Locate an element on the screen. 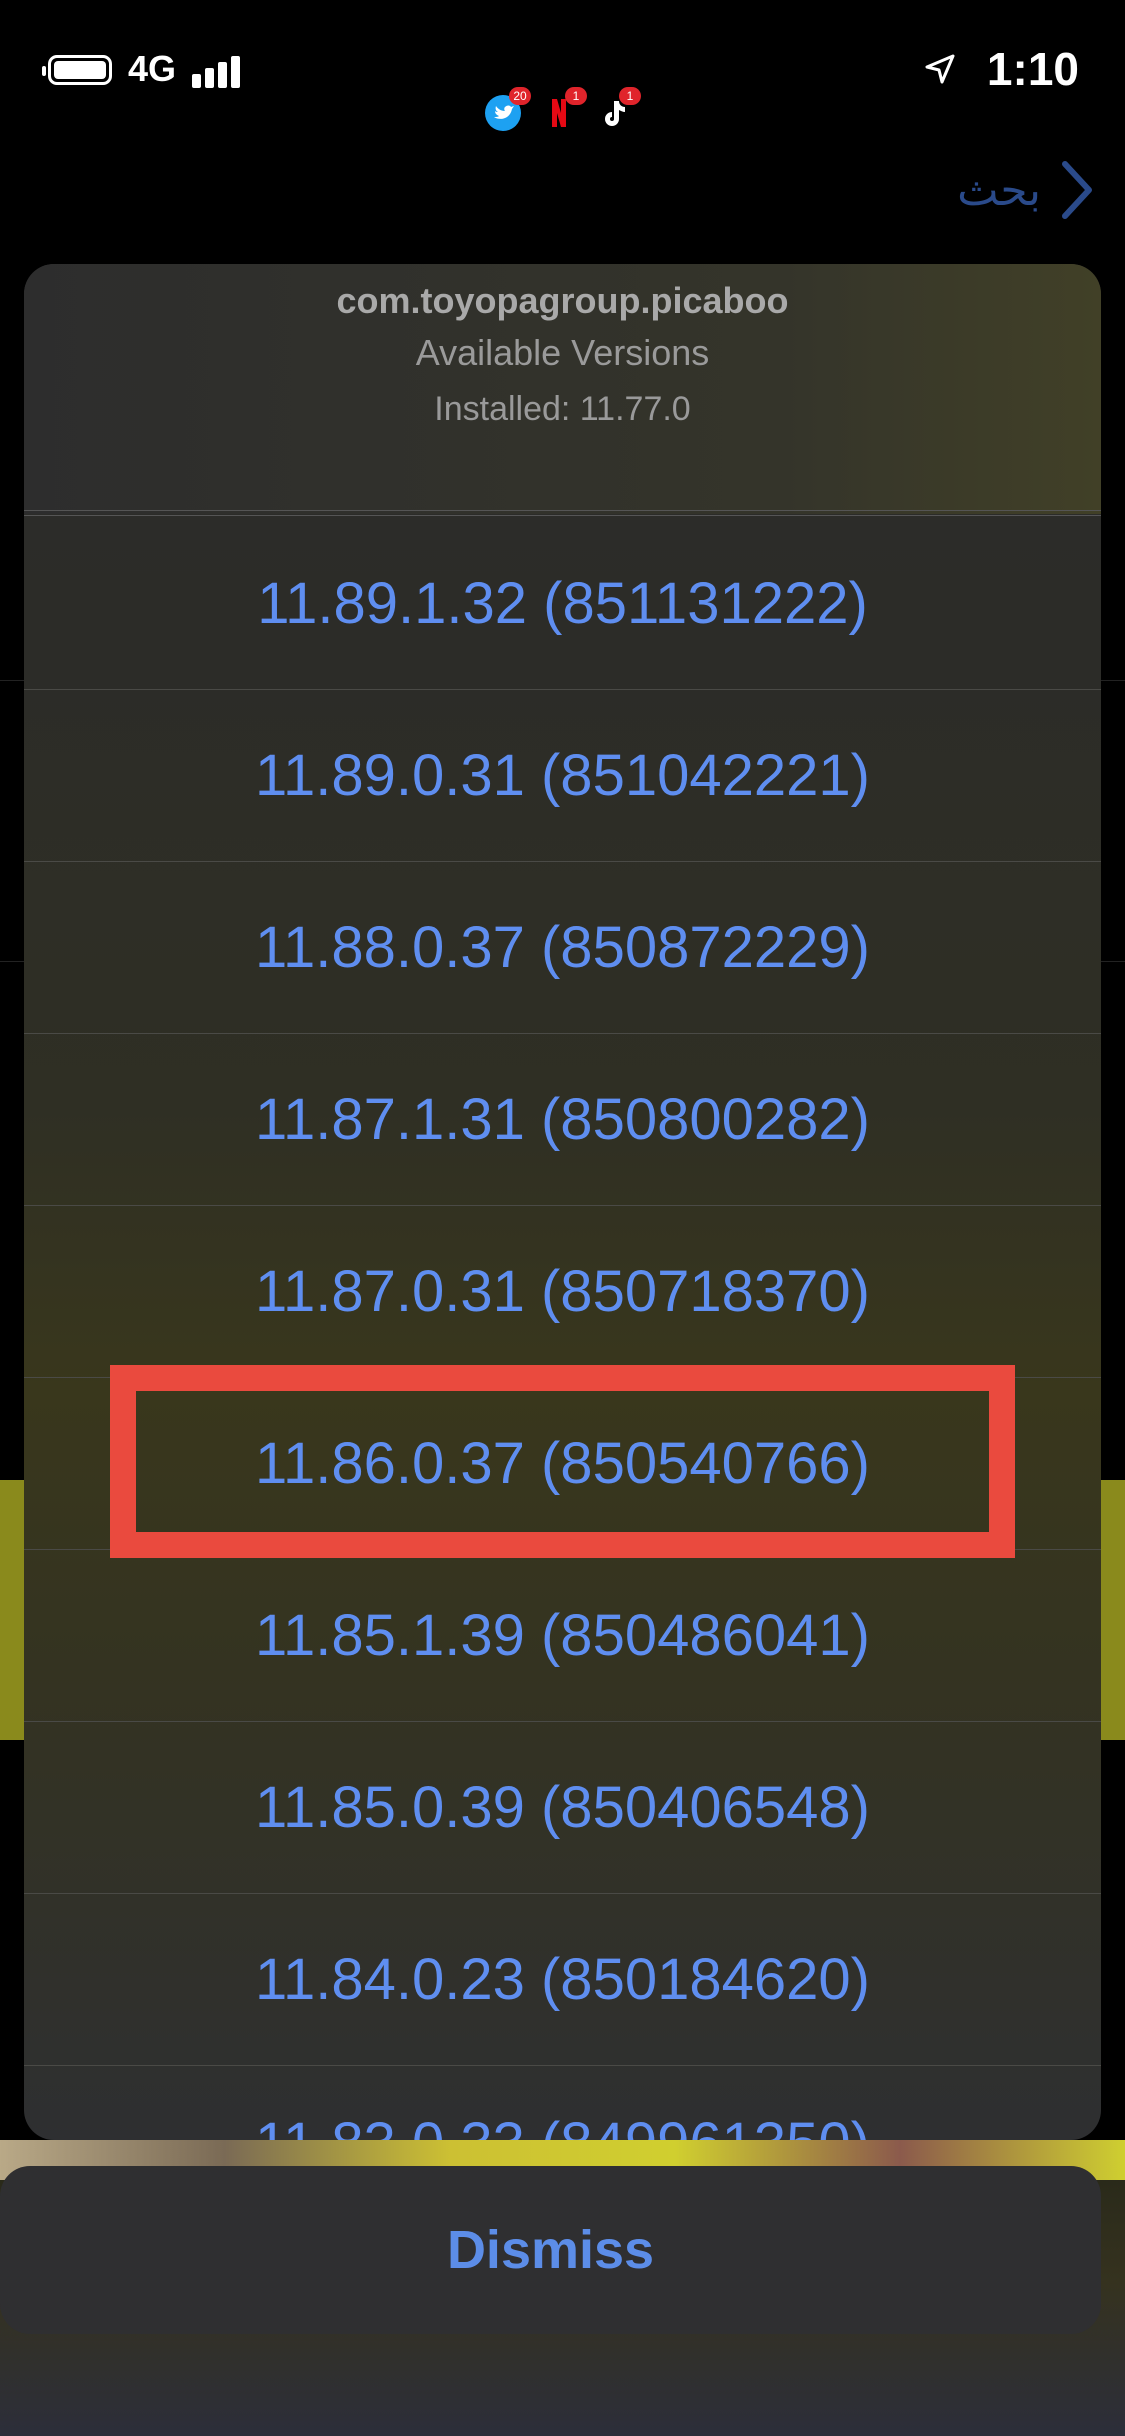  version-item: 11.89.1.32 (851131222) is located at coordinates (562, 604).